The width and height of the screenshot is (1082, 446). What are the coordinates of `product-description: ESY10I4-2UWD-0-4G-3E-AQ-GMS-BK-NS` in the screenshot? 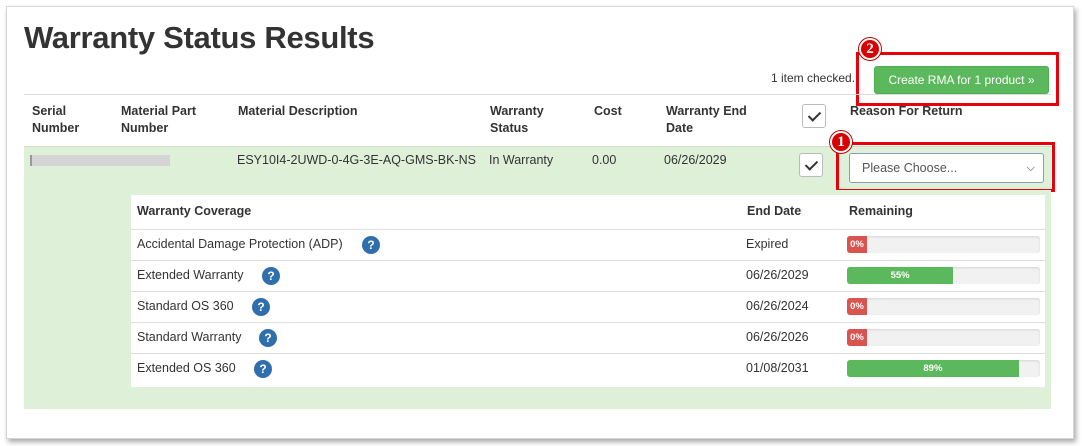 It's located at (356, 160).